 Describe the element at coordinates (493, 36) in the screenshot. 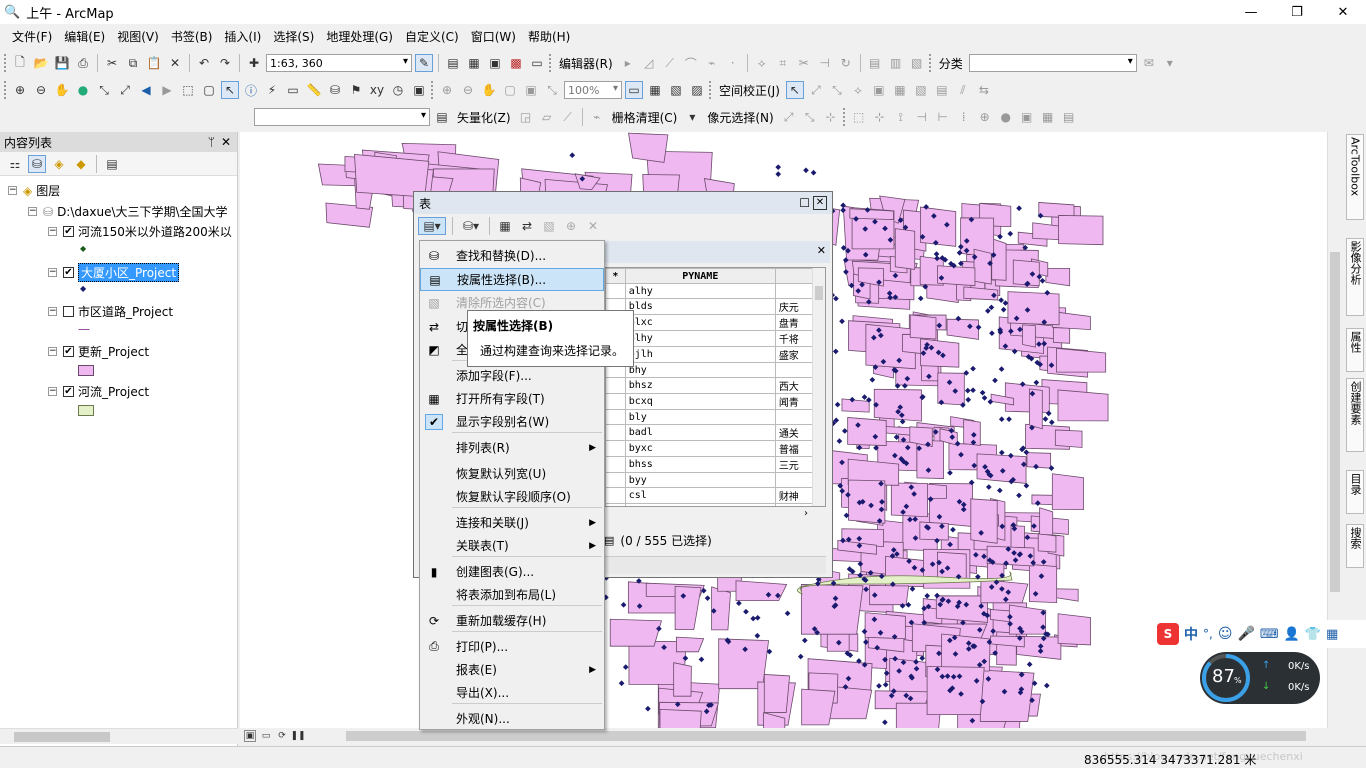

I see `menu-windows: 窗口(W)` at that location.